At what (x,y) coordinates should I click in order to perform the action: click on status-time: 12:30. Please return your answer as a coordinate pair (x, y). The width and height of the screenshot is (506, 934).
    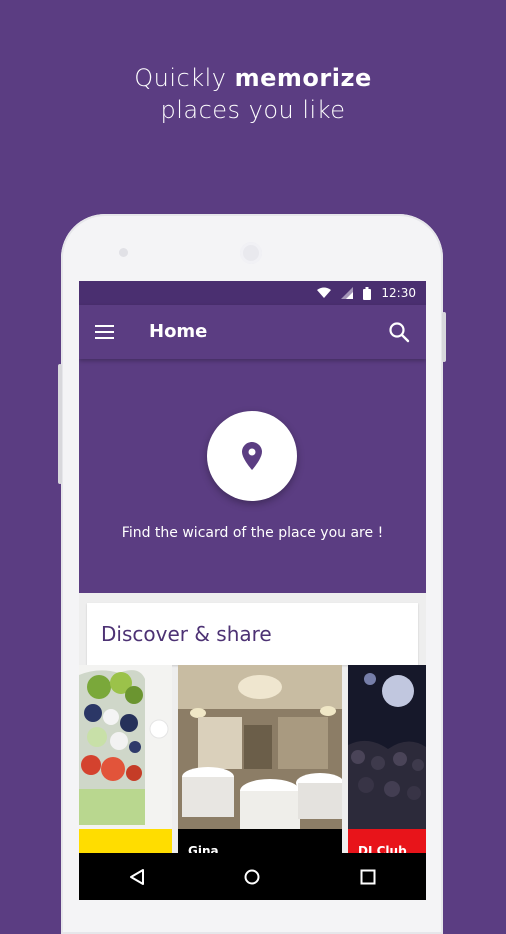
    Looking at the image, I should click on (398, 293).